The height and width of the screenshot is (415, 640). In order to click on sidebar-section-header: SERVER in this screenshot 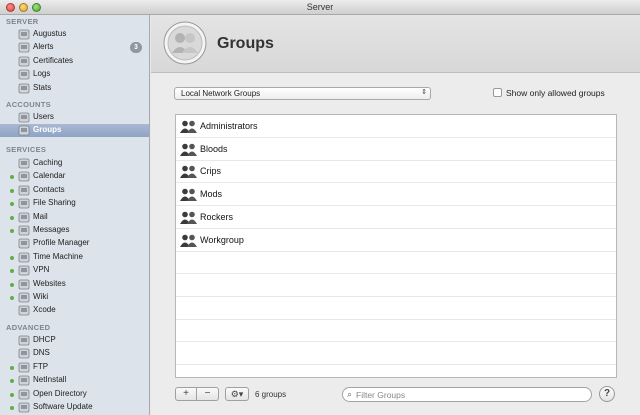, I will do `click(22, 21)`.